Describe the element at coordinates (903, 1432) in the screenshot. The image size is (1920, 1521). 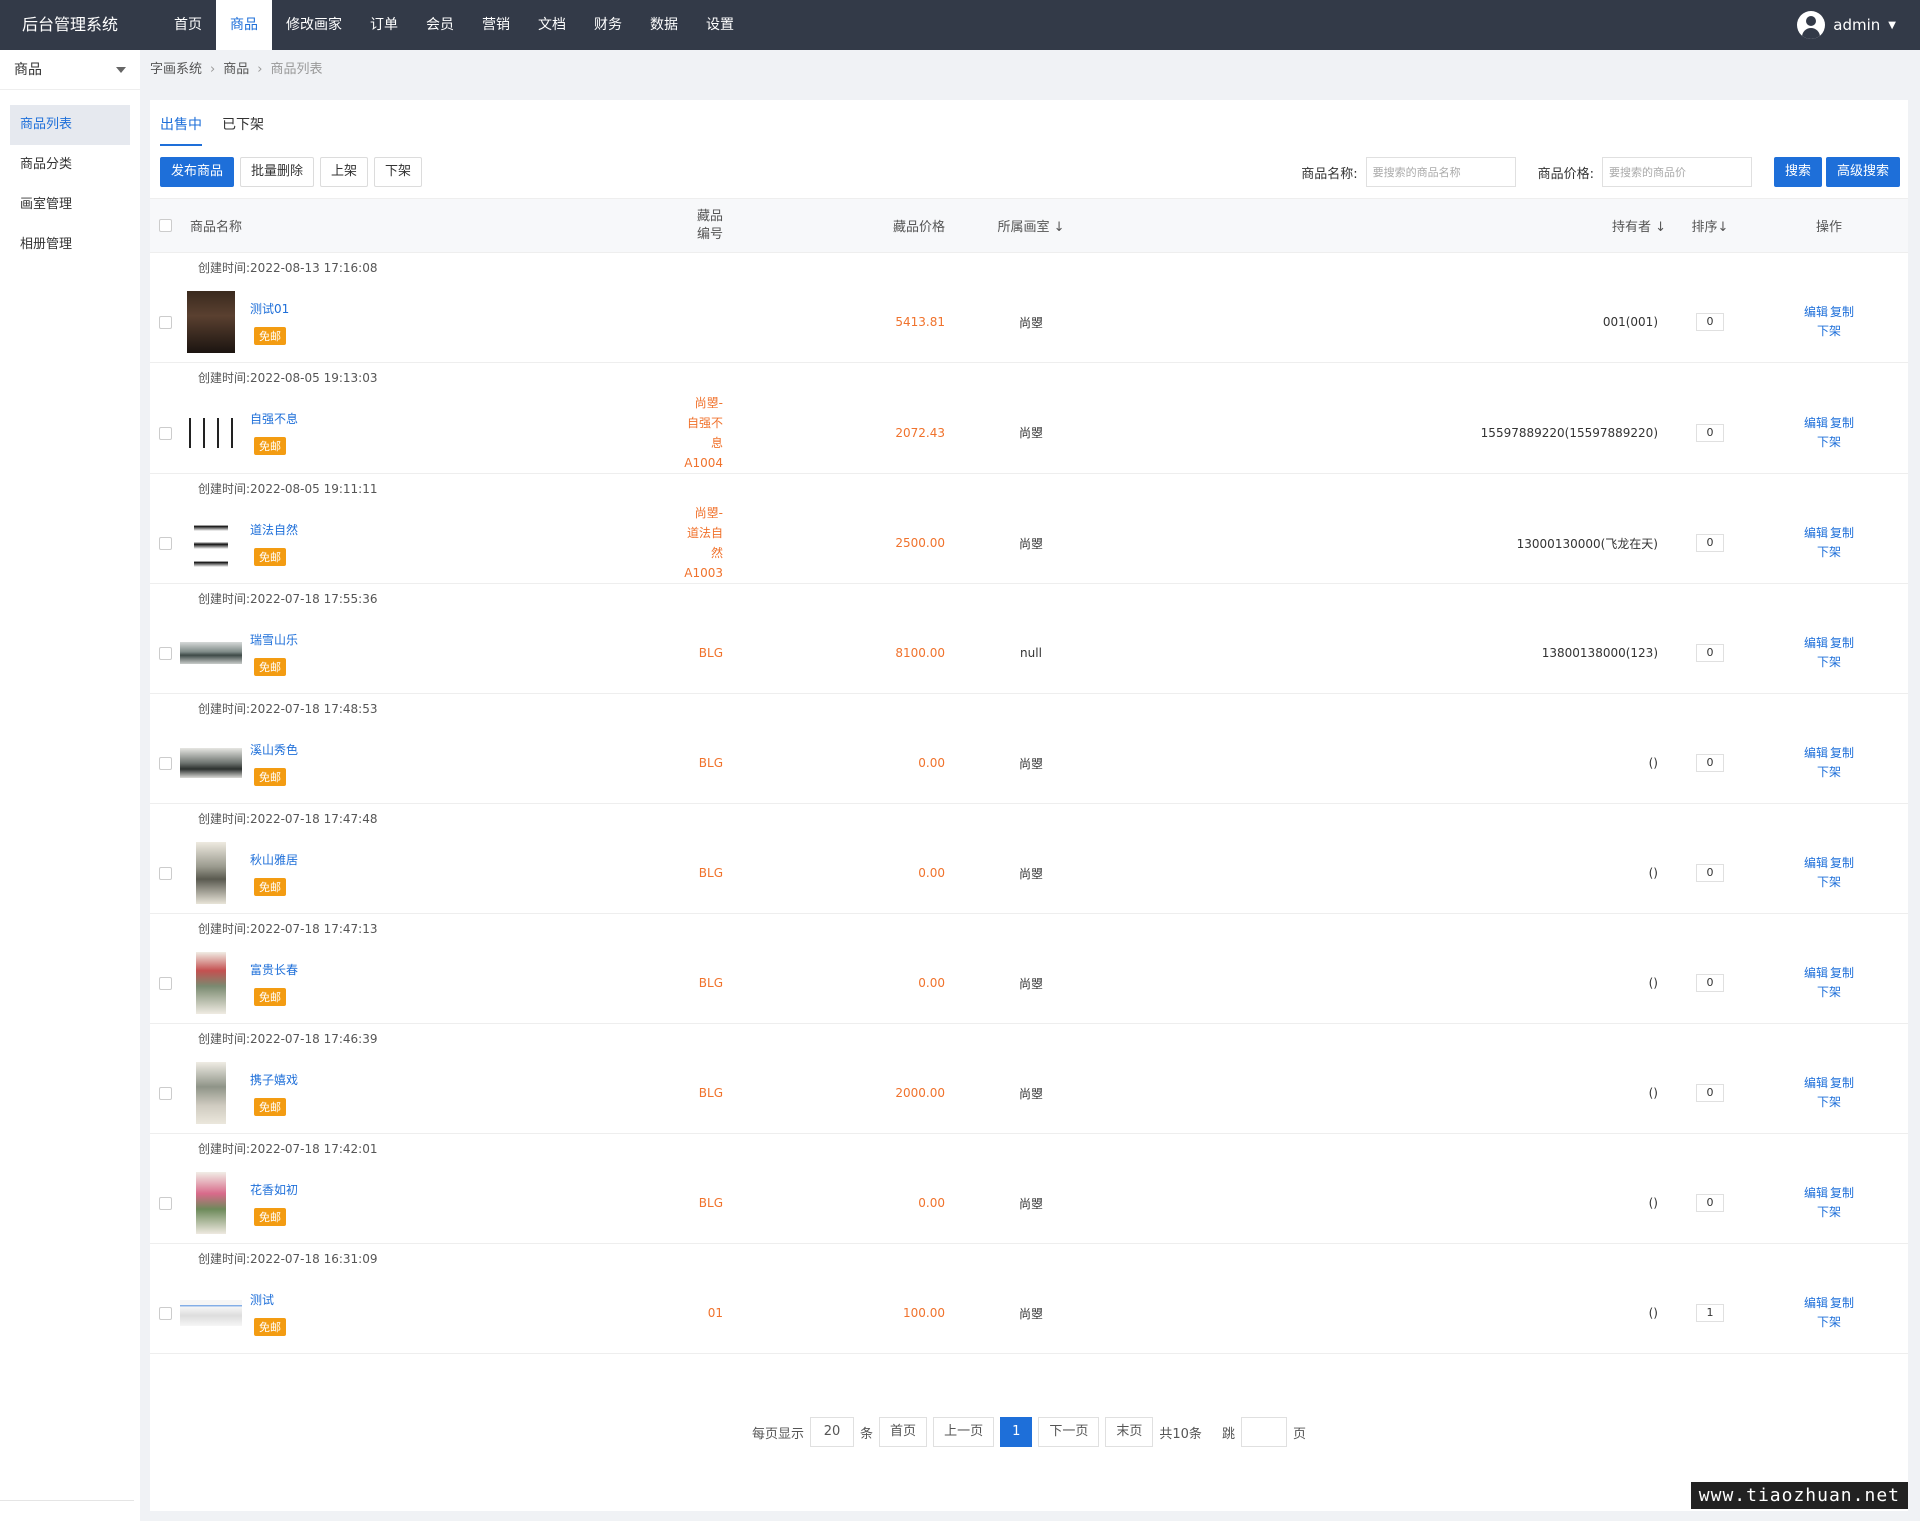
I see `first-page-button: 首页` at that location.